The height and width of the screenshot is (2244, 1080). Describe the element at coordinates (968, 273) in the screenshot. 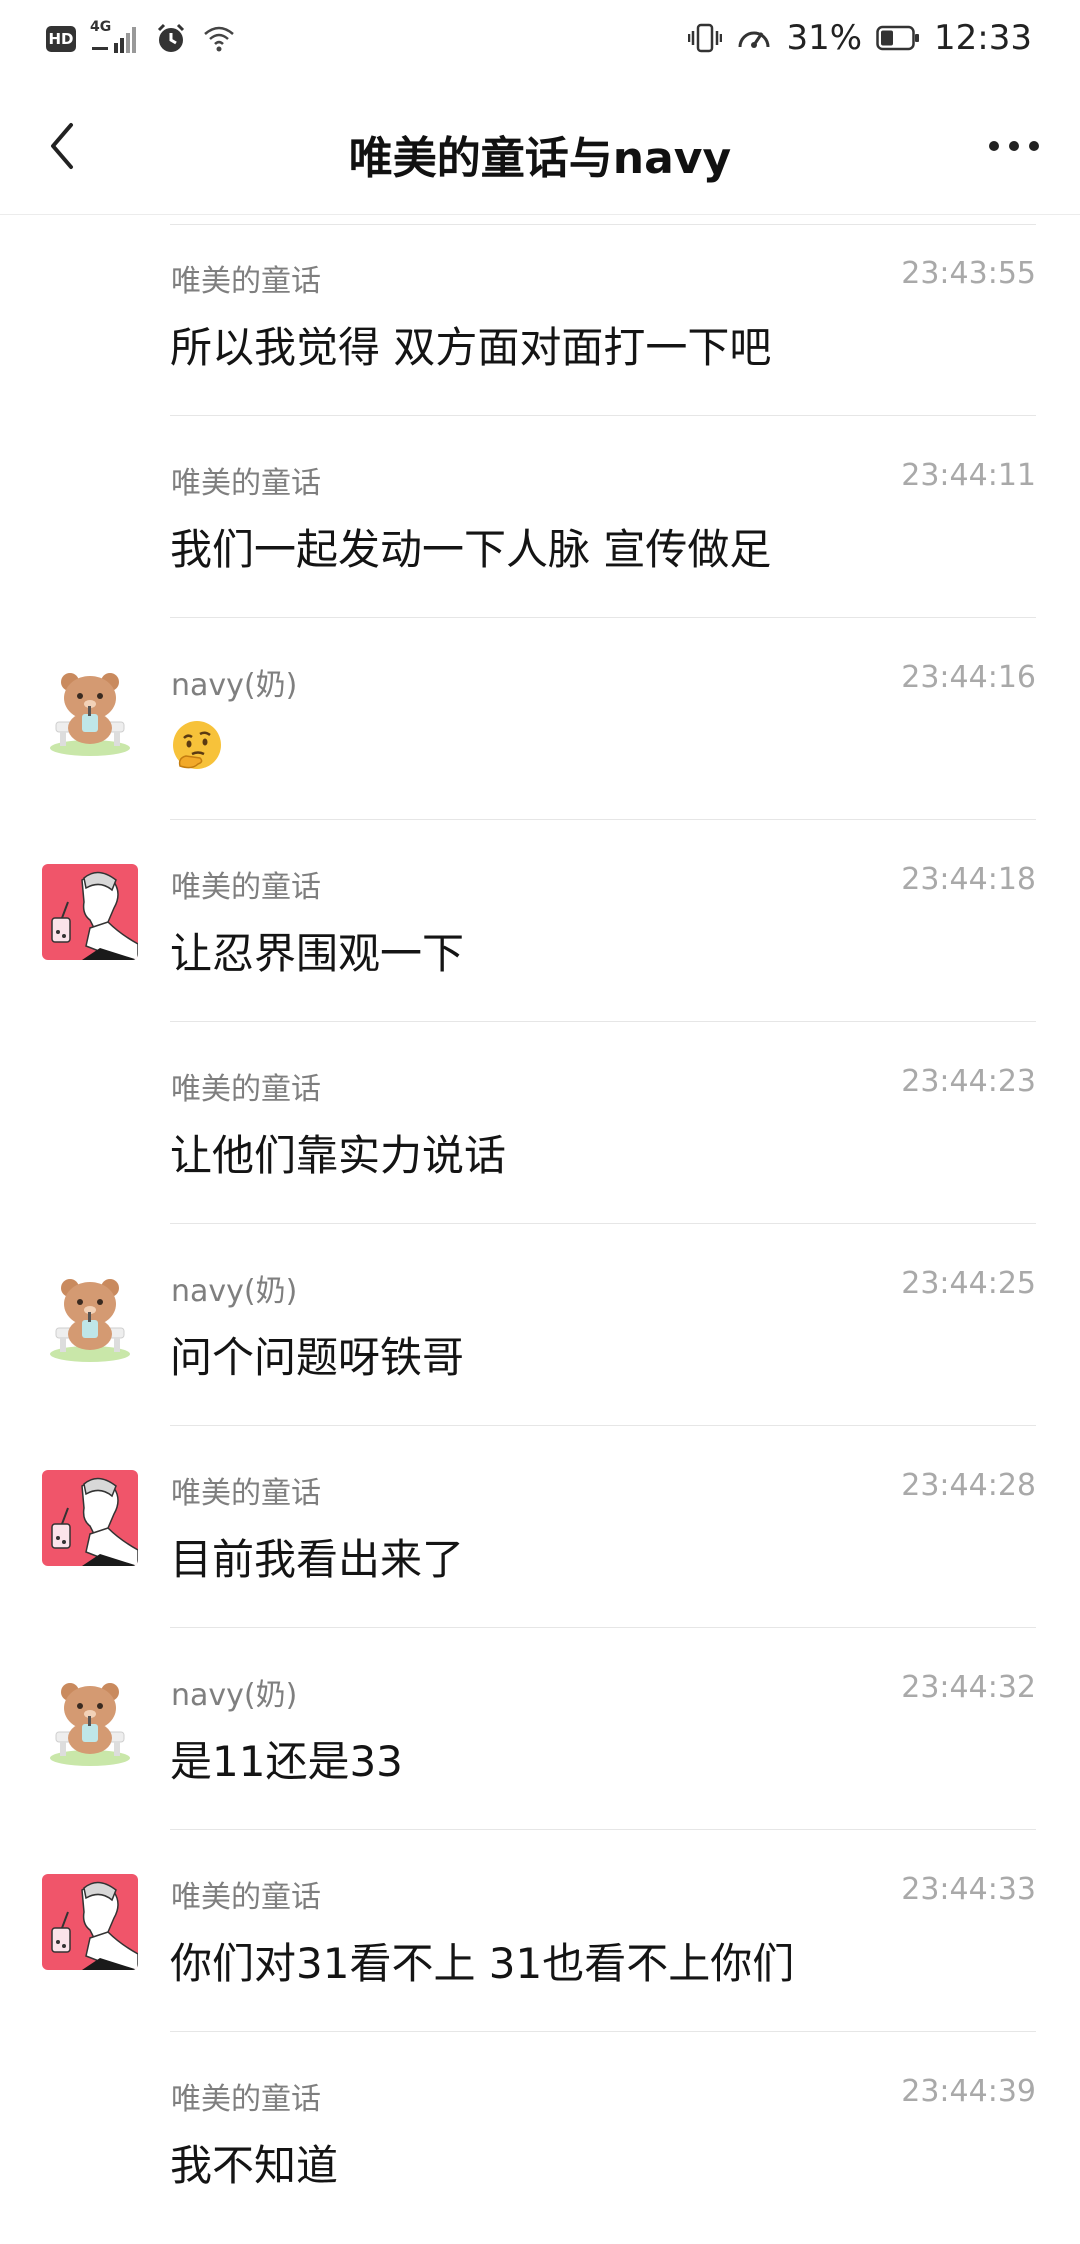

I see `message-time: 23:43:55` at that location.